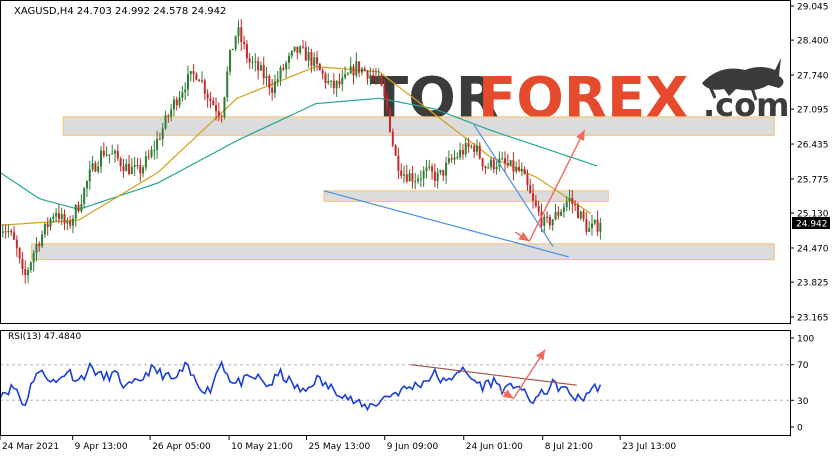 The image size is (834, 460). I want to click on time-tick-label: 9 Jun 09:00, so click(413, 447).